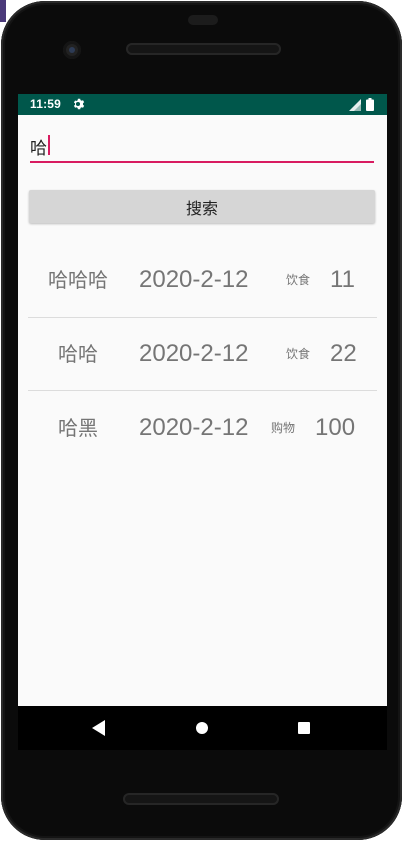 The height and width of the screenshot is (841, 403). What do you see at coordinates (370, 104) in the screenshot?
I see `battery-icon` at bounding box center [370, 104].